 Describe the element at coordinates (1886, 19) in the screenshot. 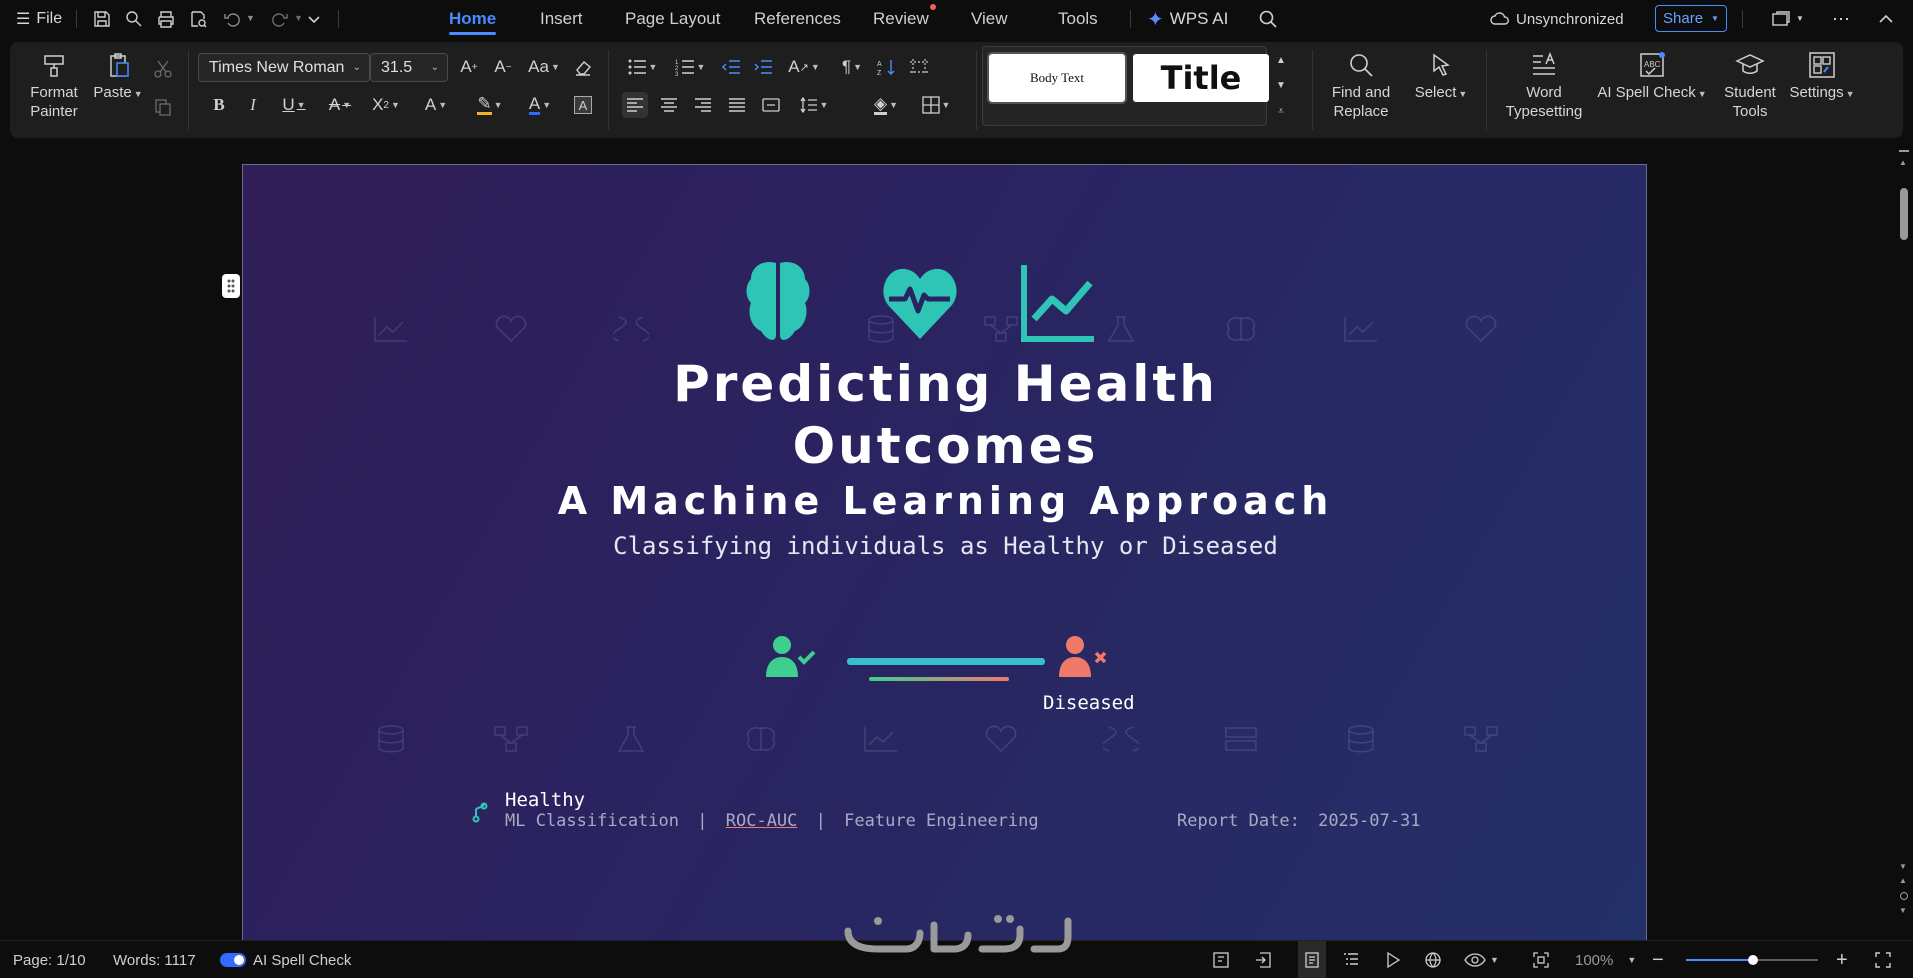

I see `collapse-ribbon-icon` at that location.